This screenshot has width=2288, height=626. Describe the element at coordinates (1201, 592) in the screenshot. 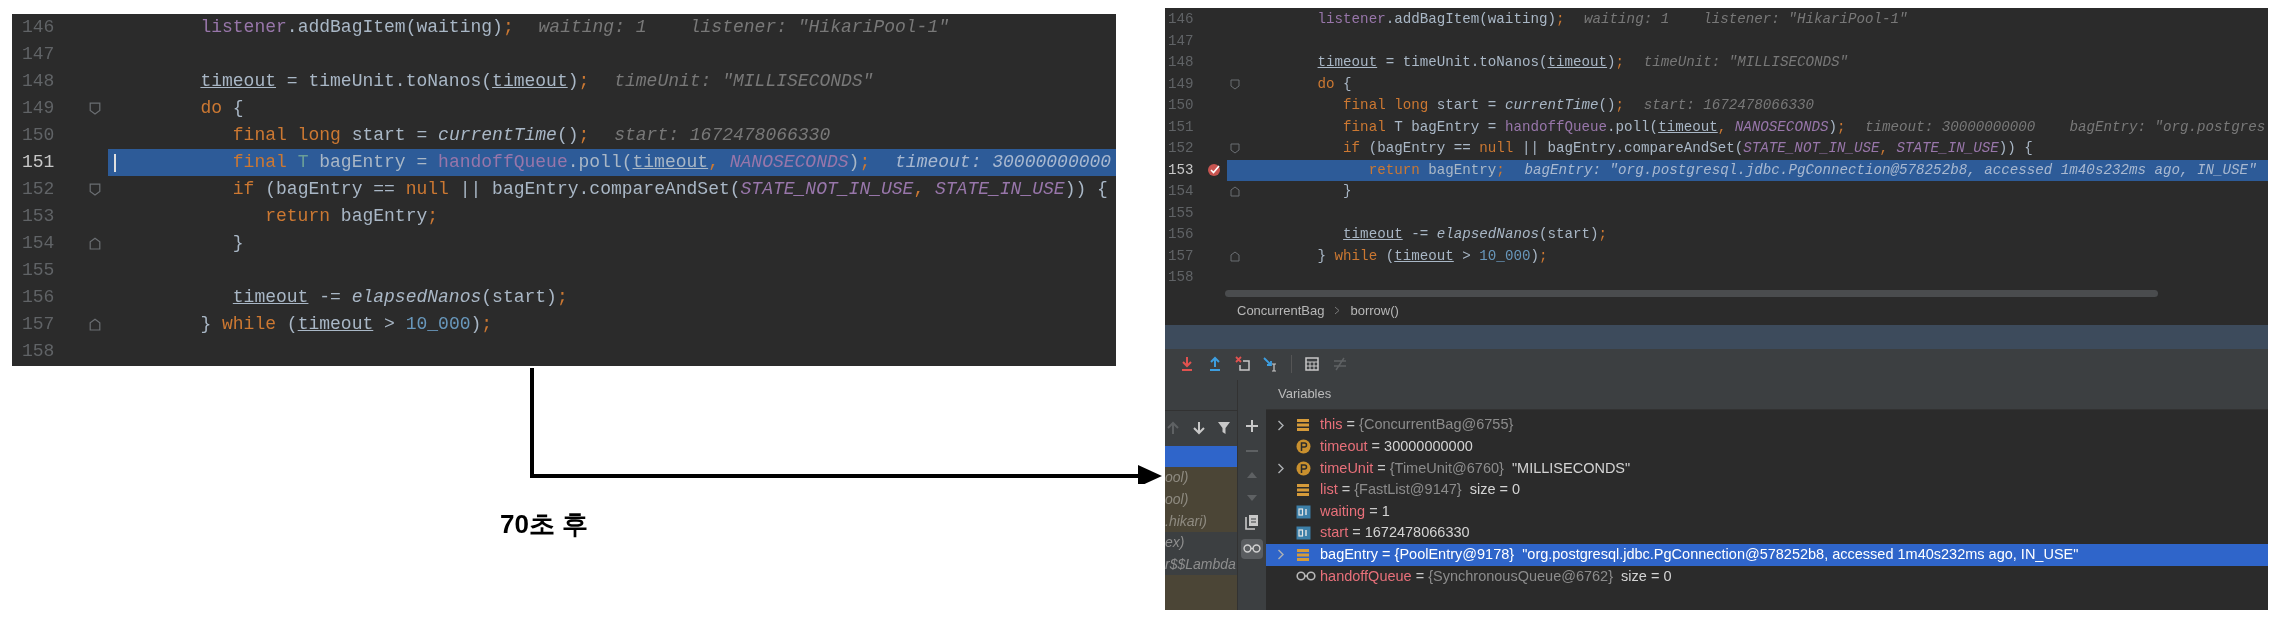

I see `frames-background` at that location.